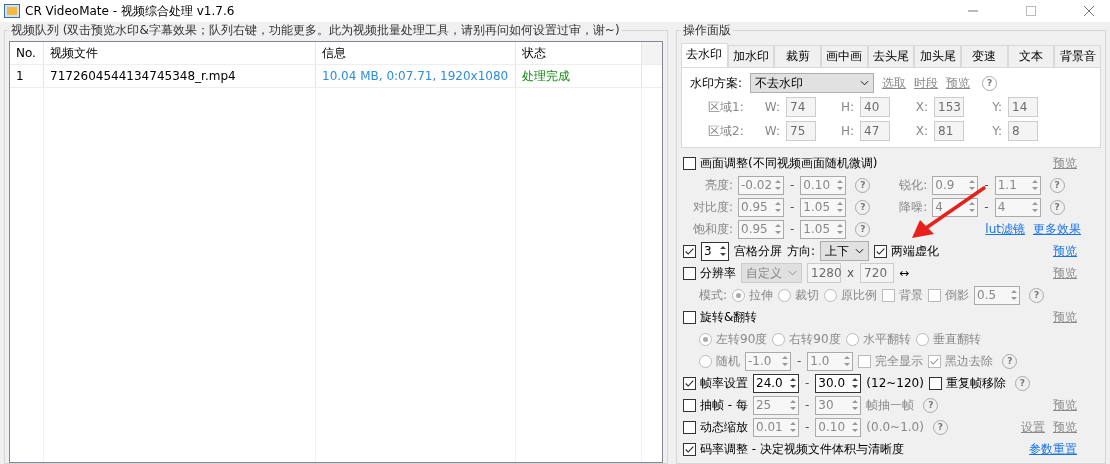 This screenshot has width=1110, height=464. I want to click on window-title: CR VideoMate - 视频综合处理 v1.7.6, so click(130, 11).